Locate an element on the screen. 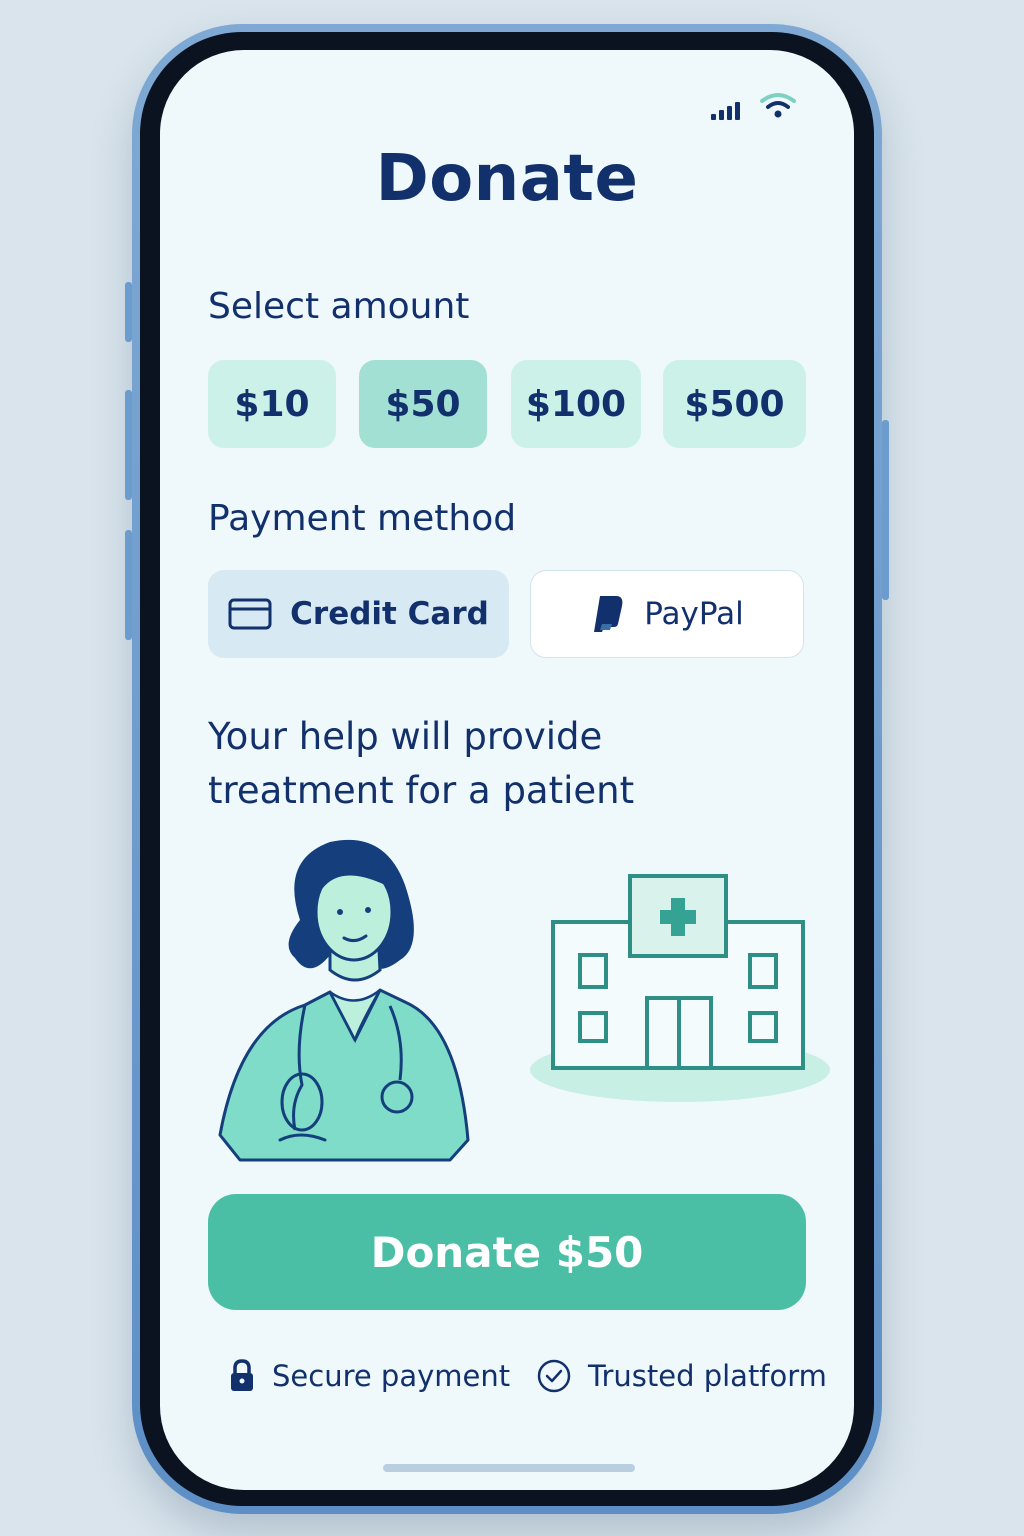  phone-volume-down-button is located at coordinates (128, 585).